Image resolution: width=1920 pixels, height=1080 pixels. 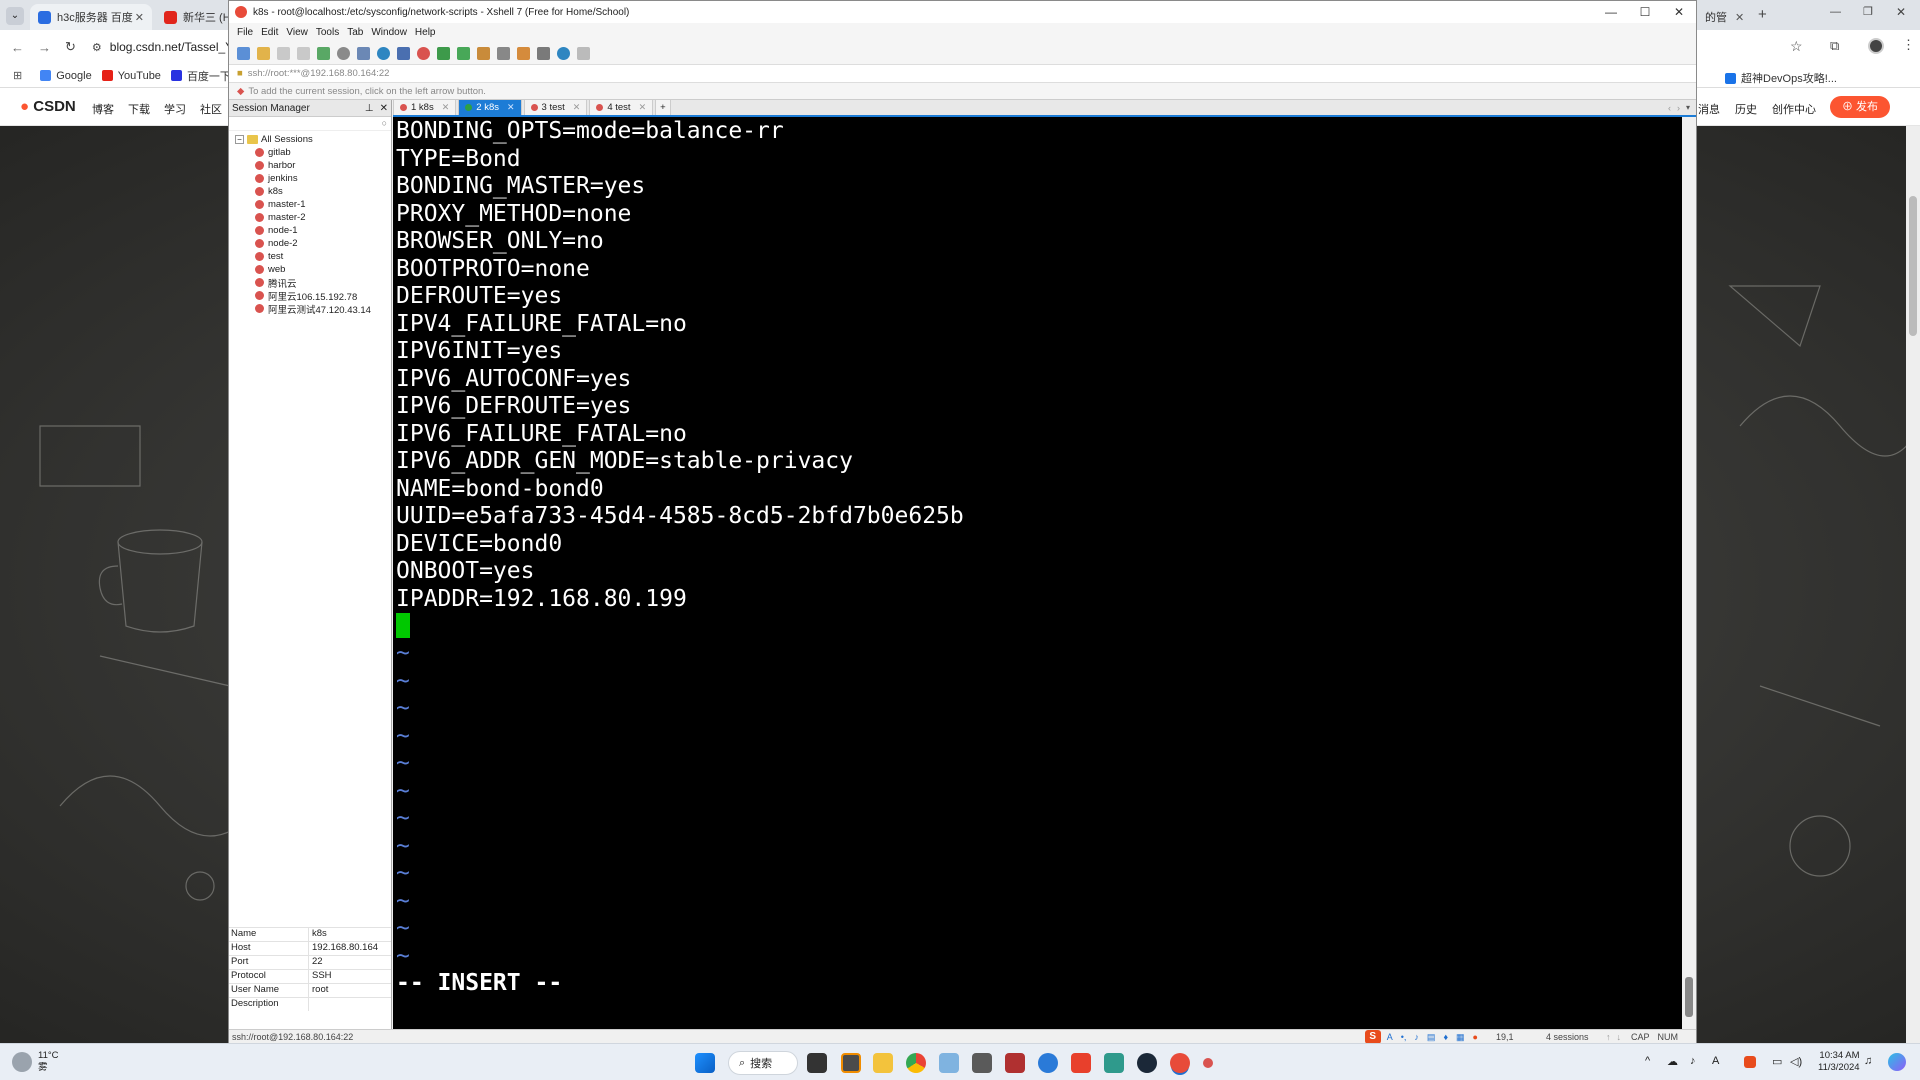 What do you see at coordinates (1431, 1037) in the screenshot?
I see `ime-keyboard-icon: ▤` at bounding box center [1431, 1037].